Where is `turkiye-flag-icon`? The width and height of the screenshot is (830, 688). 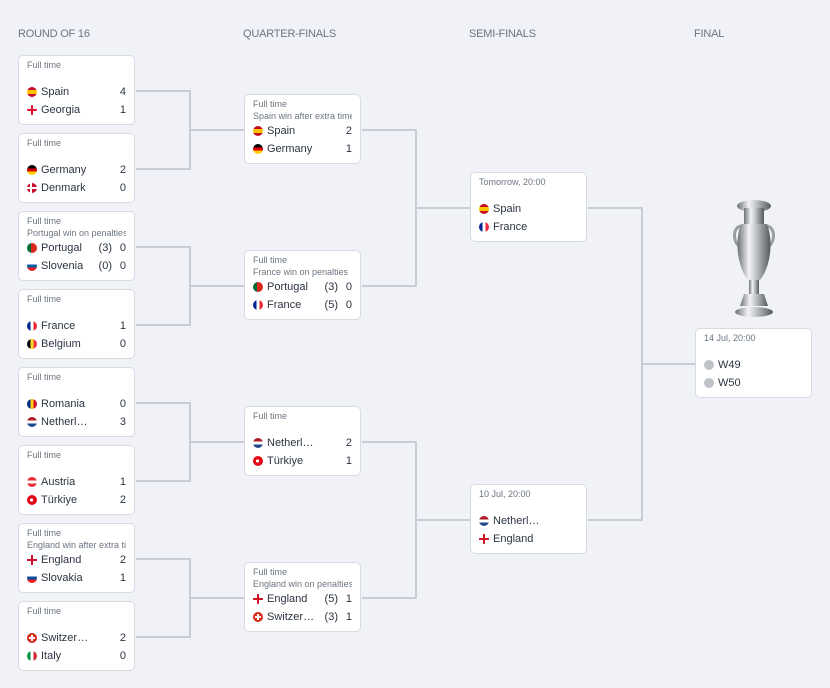 turkiye-flag-icon is located at coordinates (32, 500).